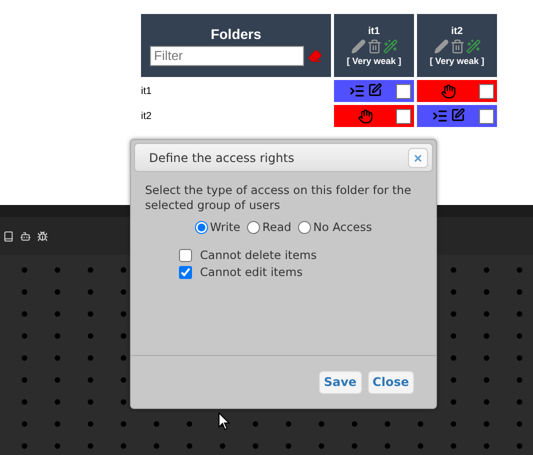  What do you see at coordinates (225, 227) in the screenshot?
I see `radio-label: Write` at bounding box center [225, 227].